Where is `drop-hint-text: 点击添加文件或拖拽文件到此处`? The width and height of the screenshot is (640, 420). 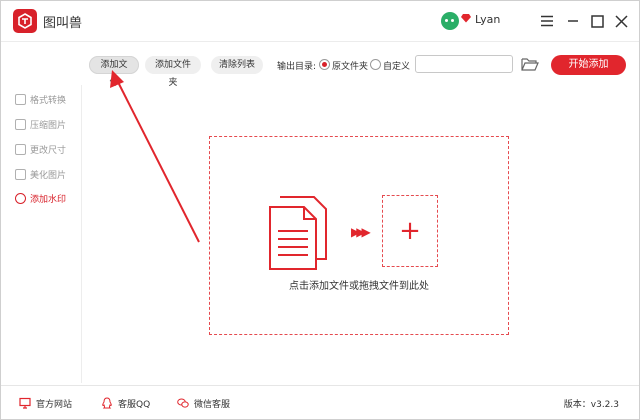 drop-hint-text: 点击添加文件或拖拽文件到此处 is located at coordinates (359, 286).